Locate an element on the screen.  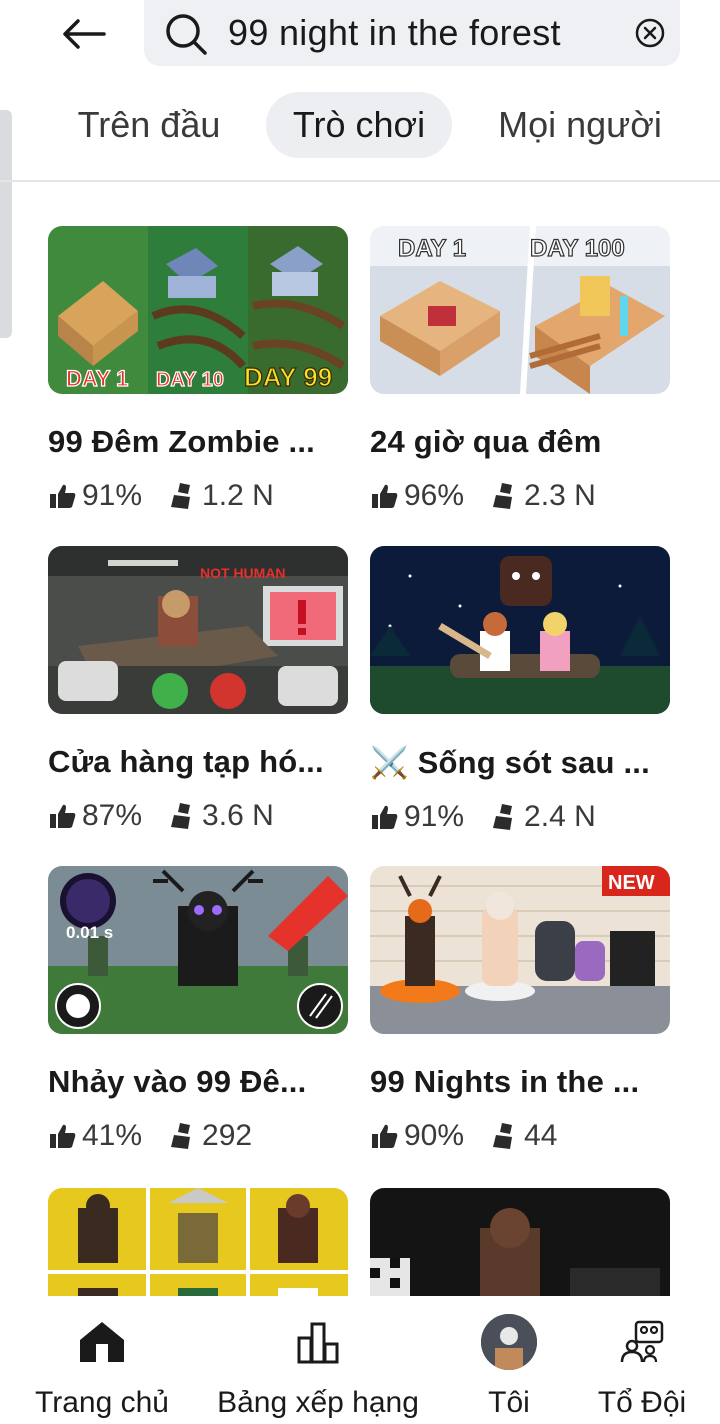
players-value: 44 is located at coordinates (541, 1135).